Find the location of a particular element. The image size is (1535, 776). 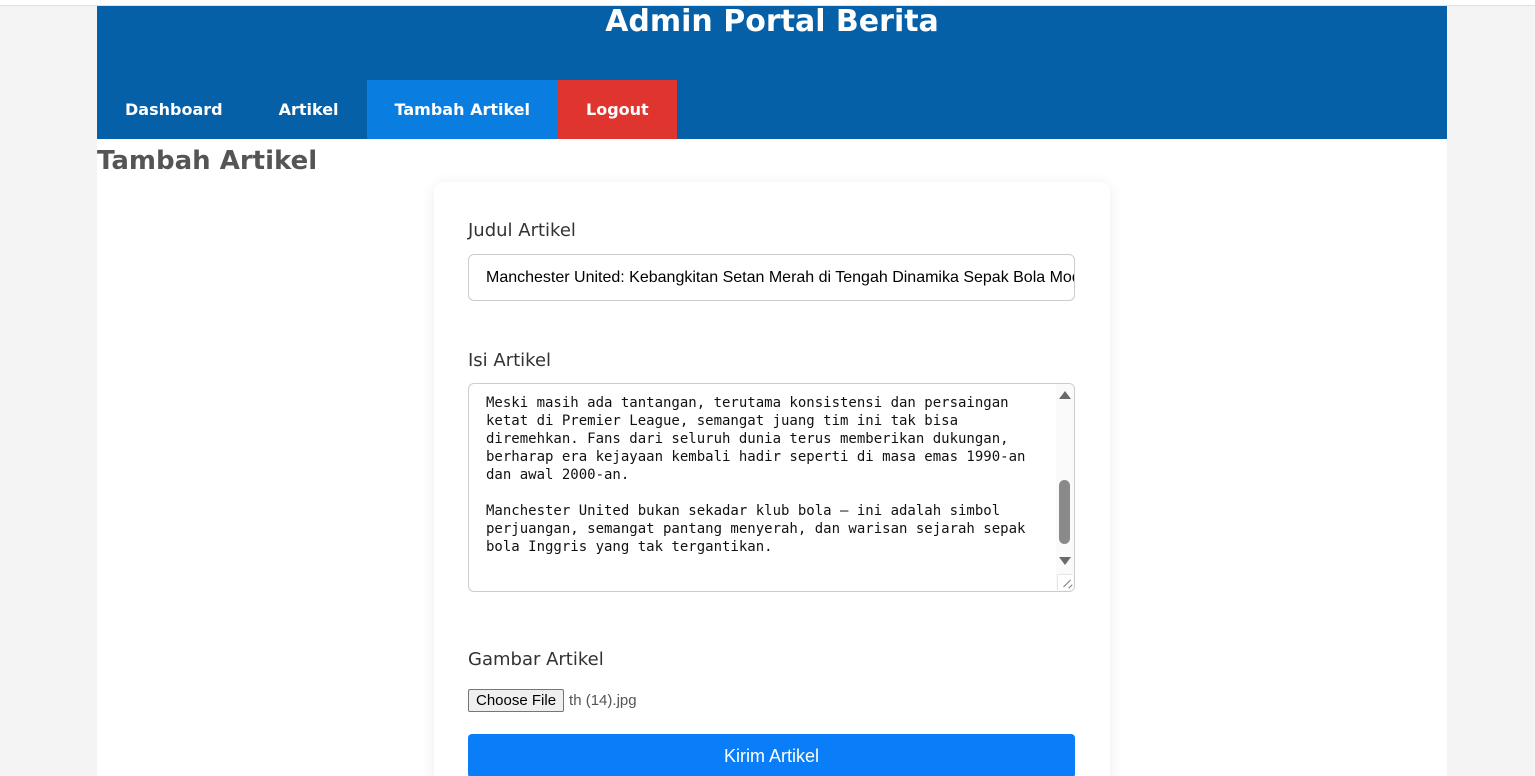

image-label: Gambar Artikel is located at coordinates (536, 659).